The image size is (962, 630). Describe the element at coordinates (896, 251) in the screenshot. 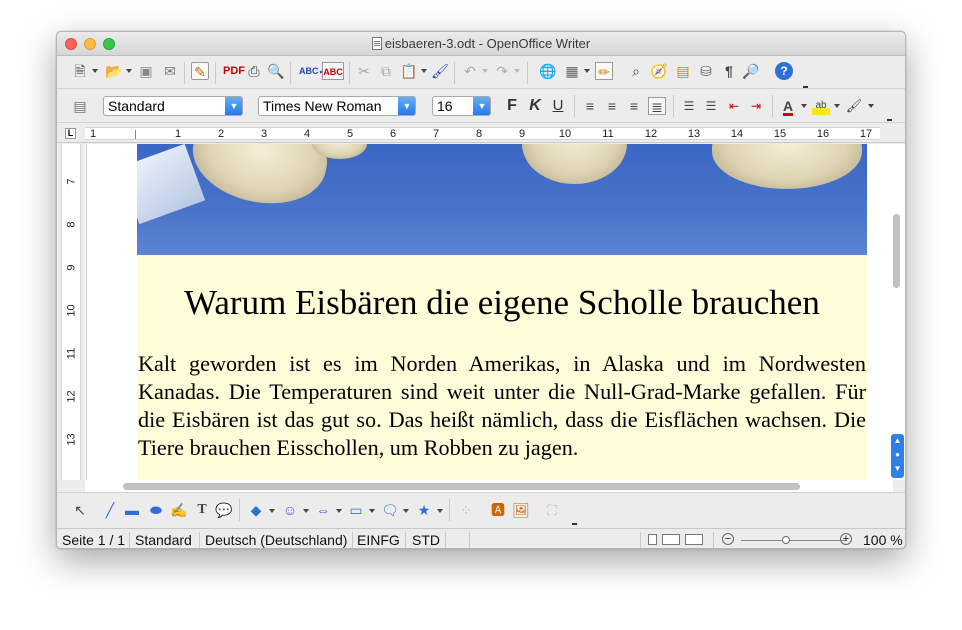

I see `vertical-scroll-thumb` at that location.